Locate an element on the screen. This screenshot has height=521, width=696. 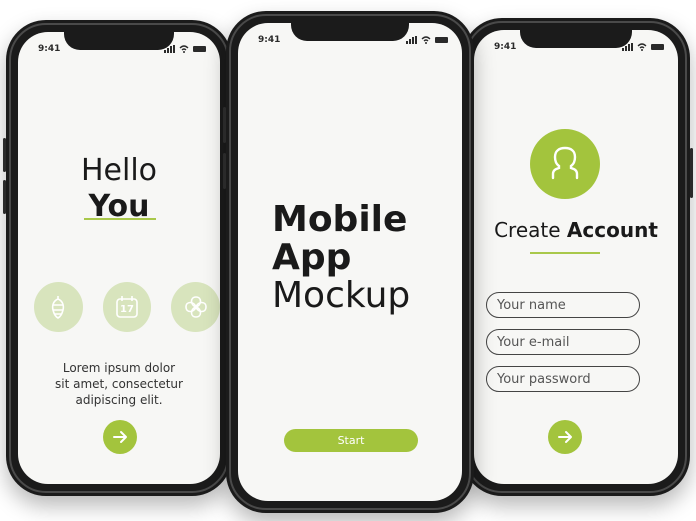
email-field is located at coordinates (563, 342).